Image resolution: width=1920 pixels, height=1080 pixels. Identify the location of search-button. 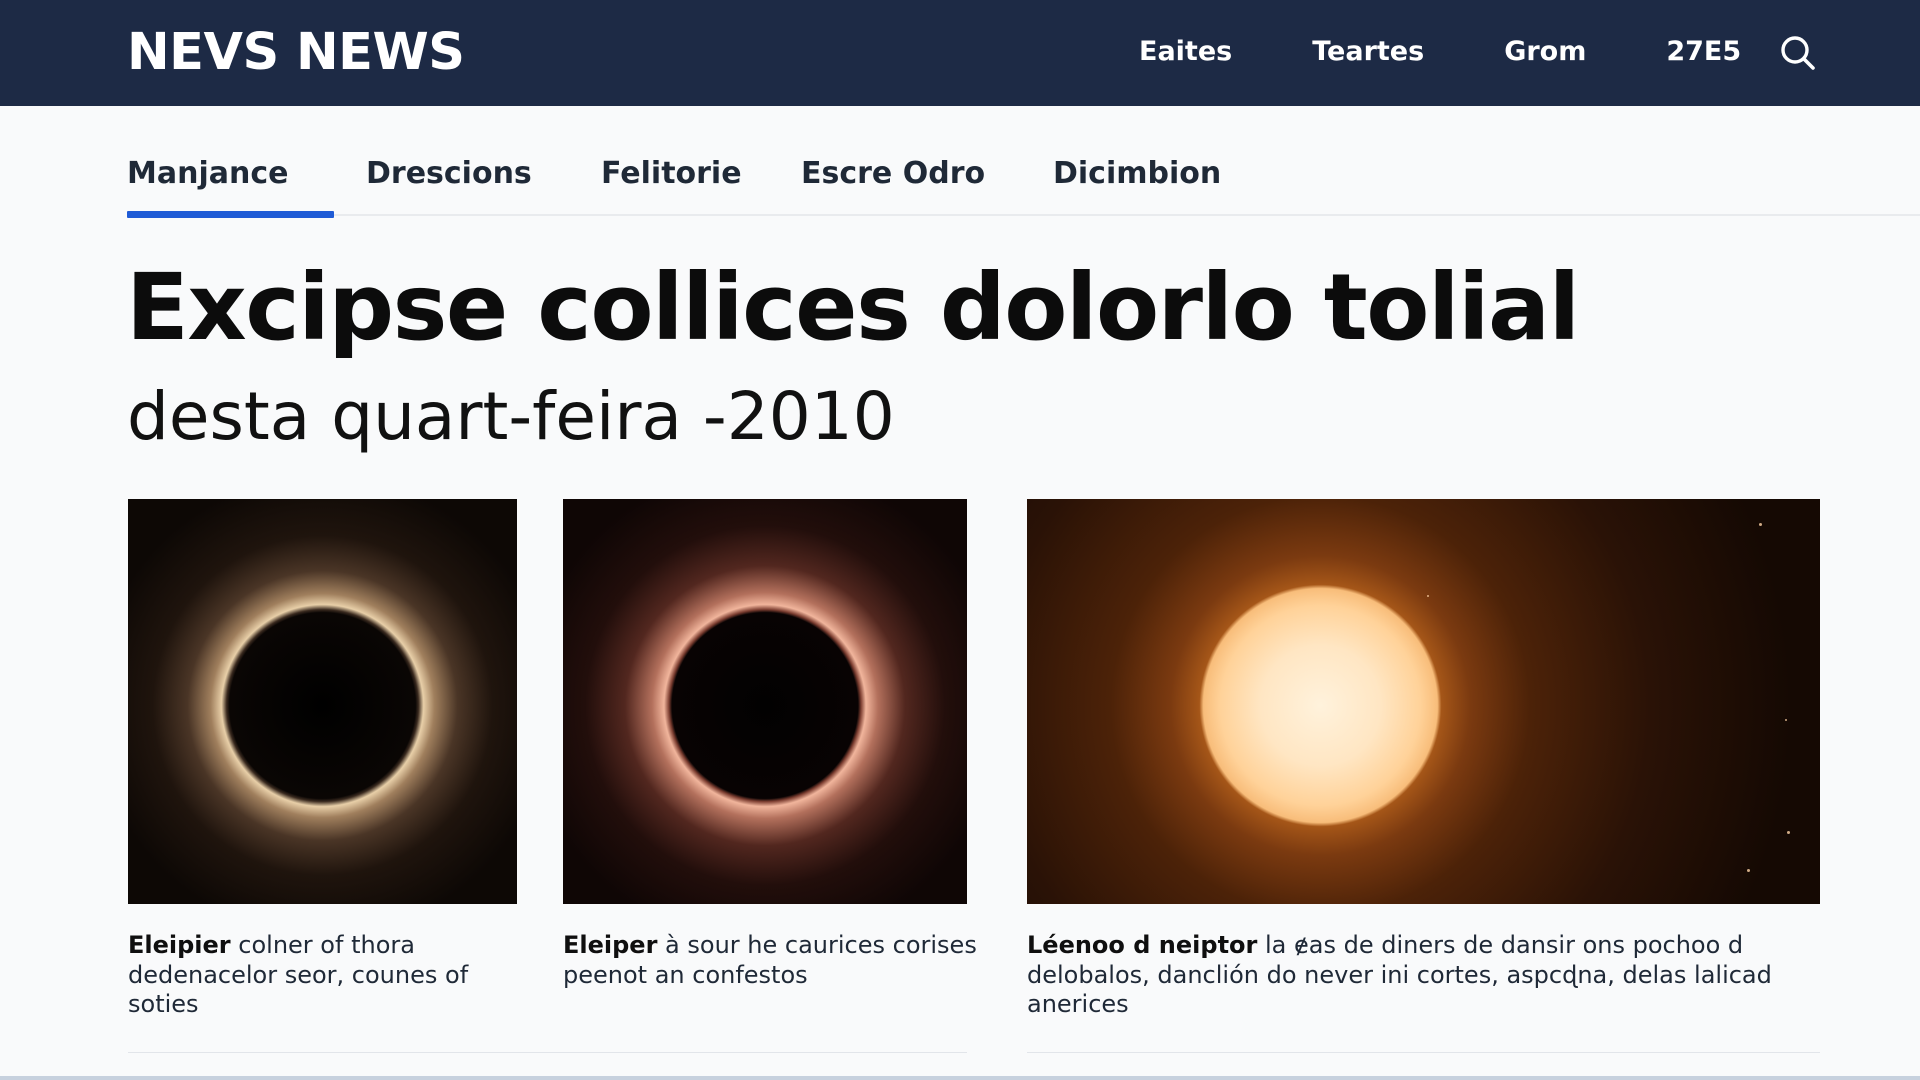
(1798, 53).